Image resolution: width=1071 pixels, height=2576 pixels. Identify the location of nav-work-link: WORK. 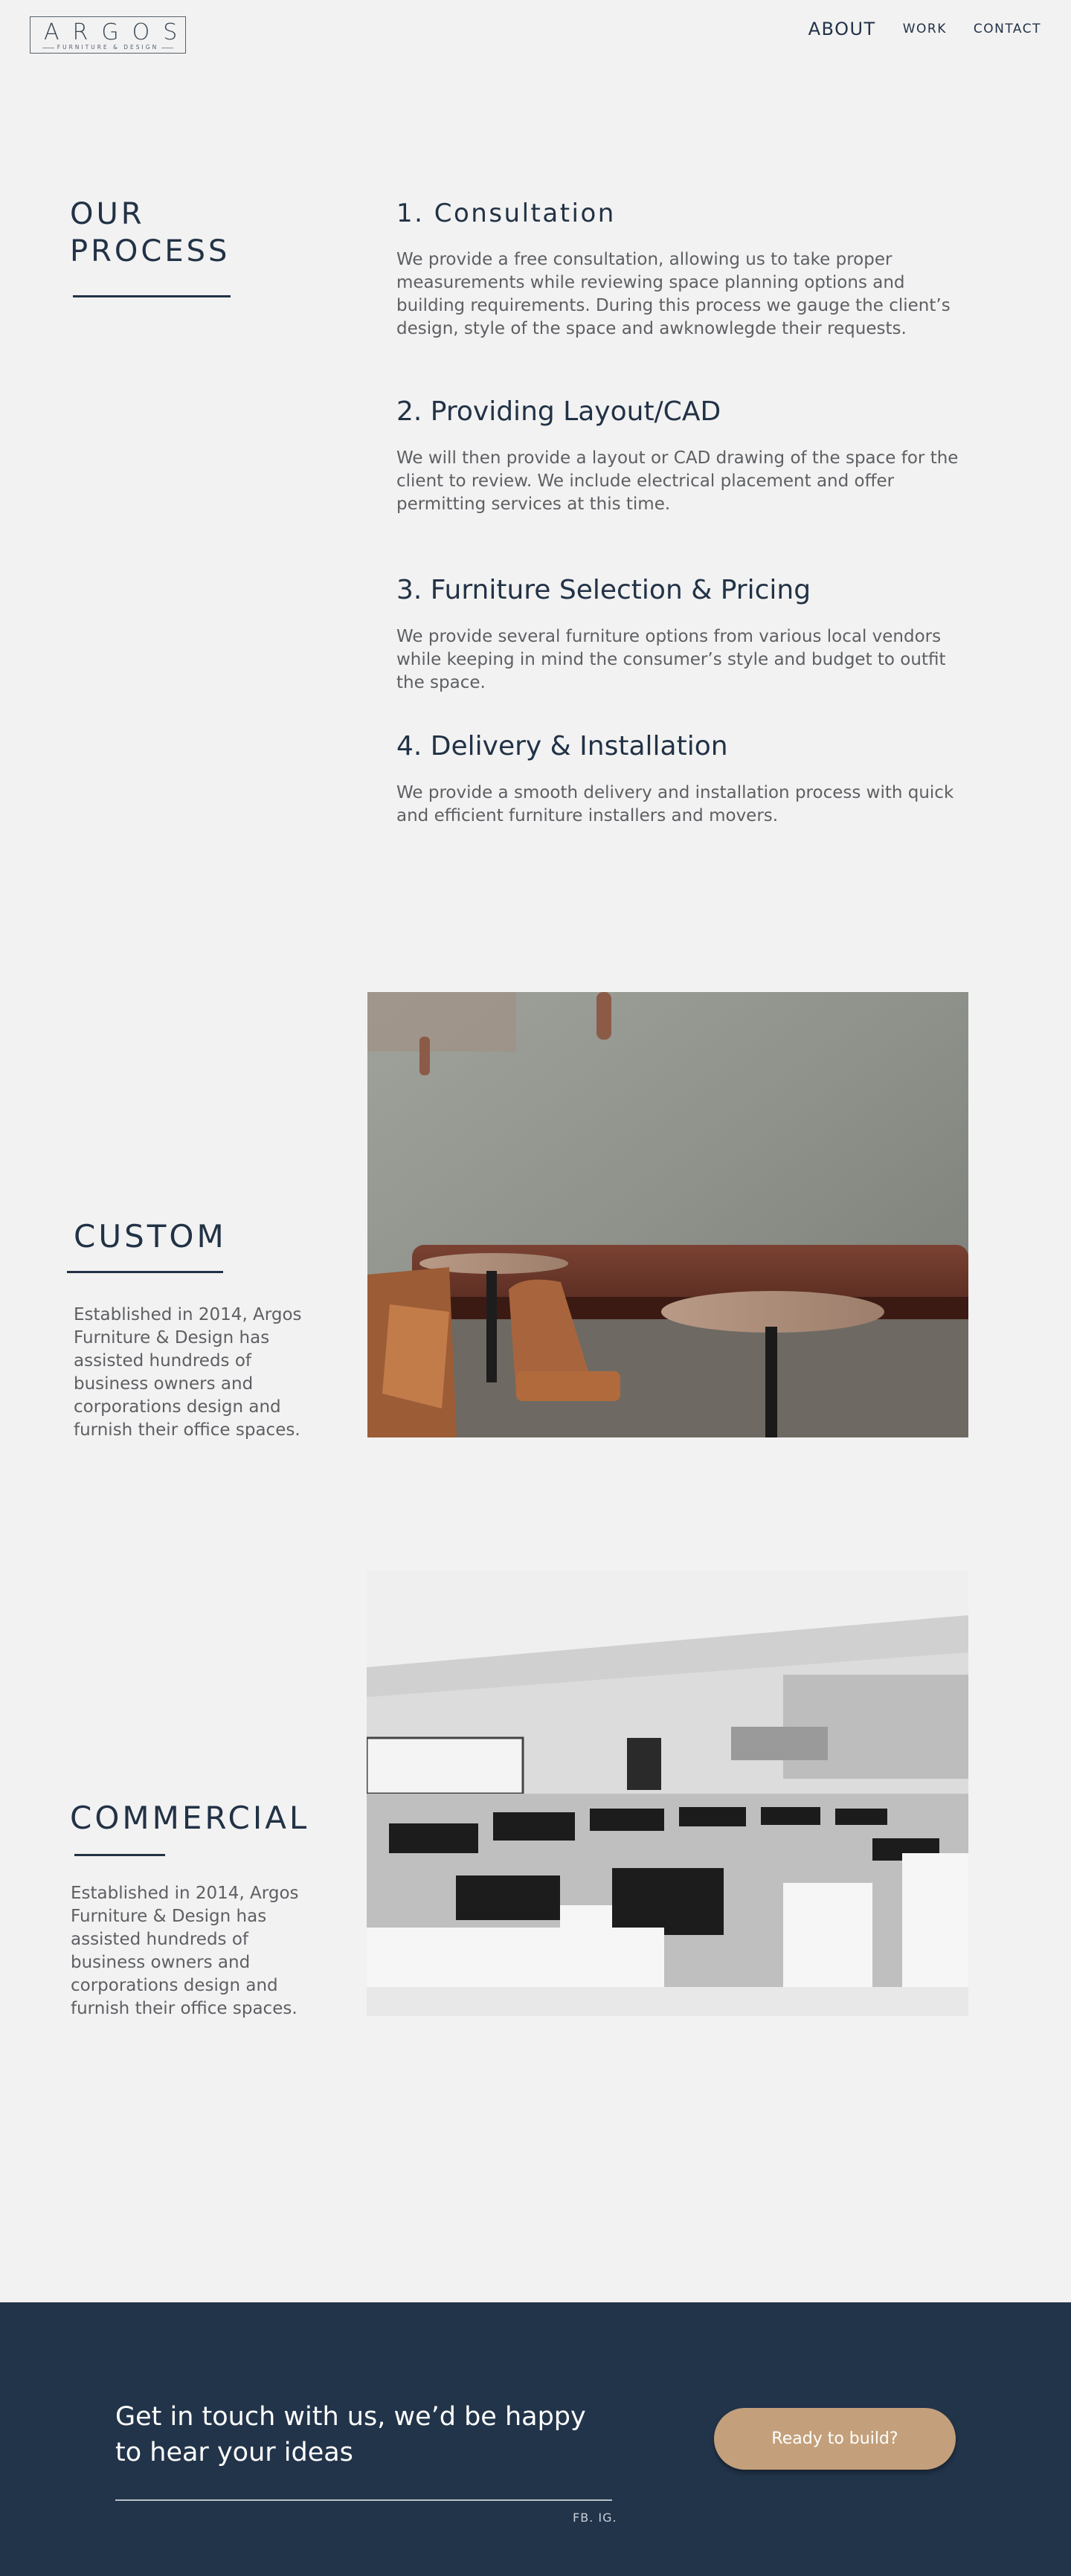
(925, 29).